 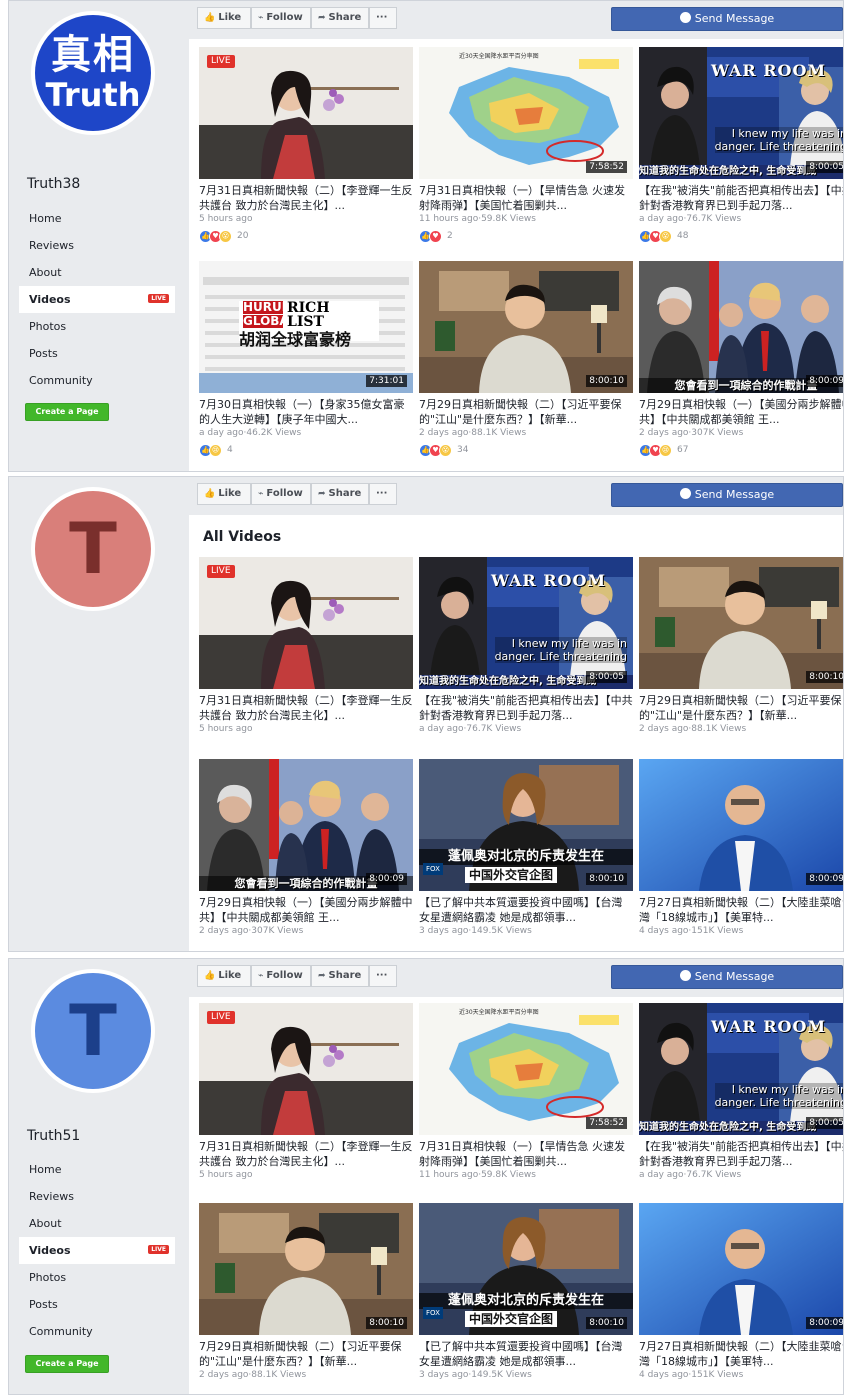 I want to click on reactions: 👍 ♥ 😮 48, so click(x=663, y=236).